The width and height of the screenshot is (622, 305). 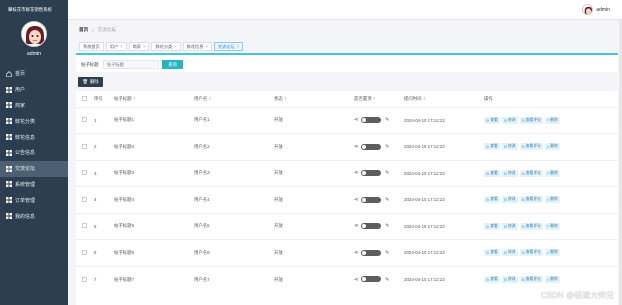 I want to click on sidebar-item-6: 交流论坛, so click(x=34, y=168).